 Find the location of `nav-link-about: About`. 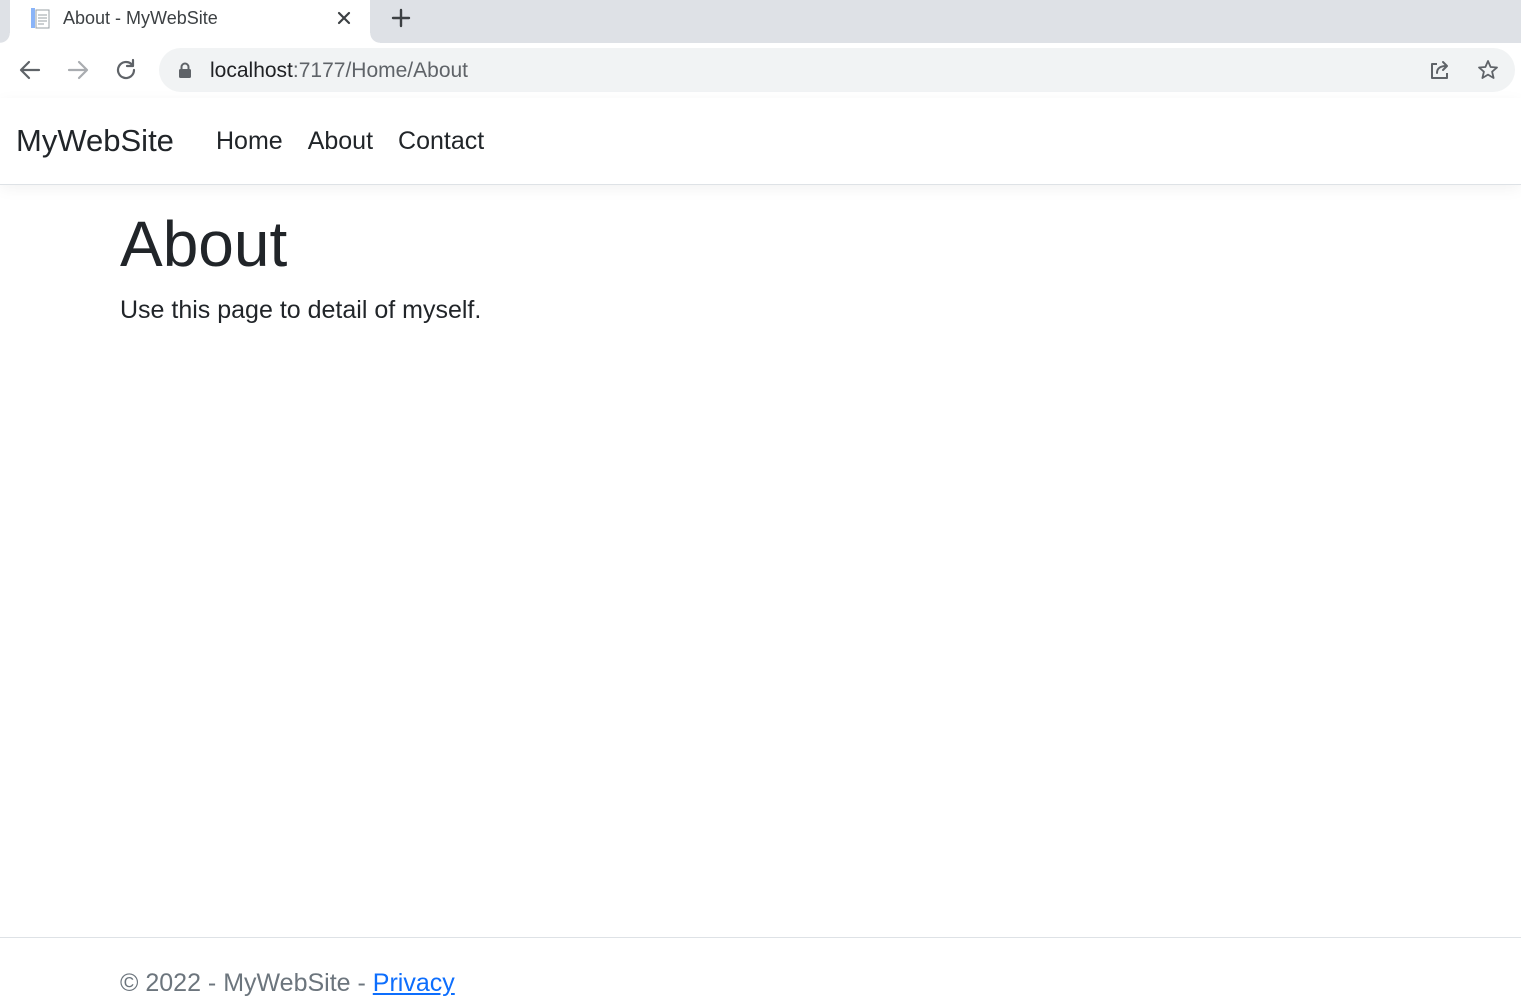

nav-link-about: About is located at coordinates (340, 141).